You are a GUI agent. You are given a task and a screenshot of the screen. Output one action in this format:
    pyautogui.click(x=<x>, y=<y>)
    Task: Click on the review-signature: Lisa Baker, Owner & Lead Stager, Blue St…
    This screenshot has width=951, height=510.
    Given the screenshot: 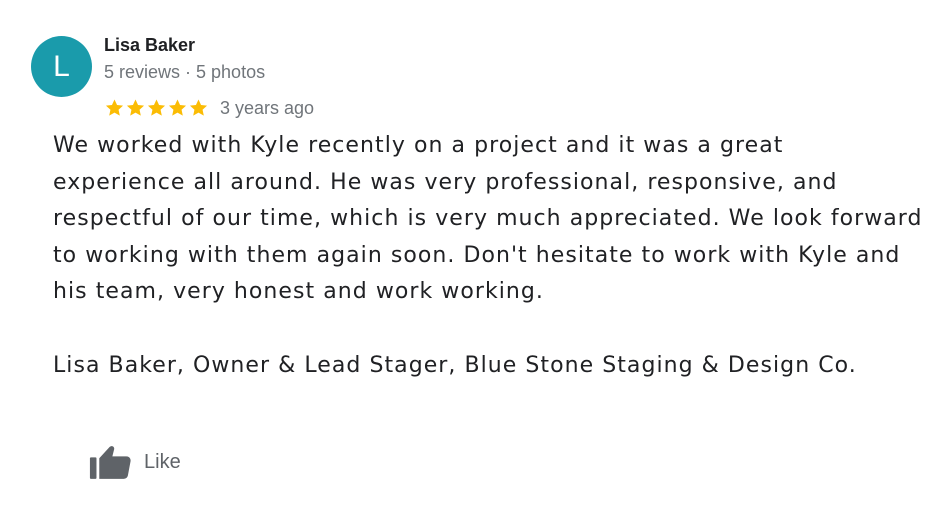 What is the action you would take?
    pyautogui.click(x=455, y=365)
    